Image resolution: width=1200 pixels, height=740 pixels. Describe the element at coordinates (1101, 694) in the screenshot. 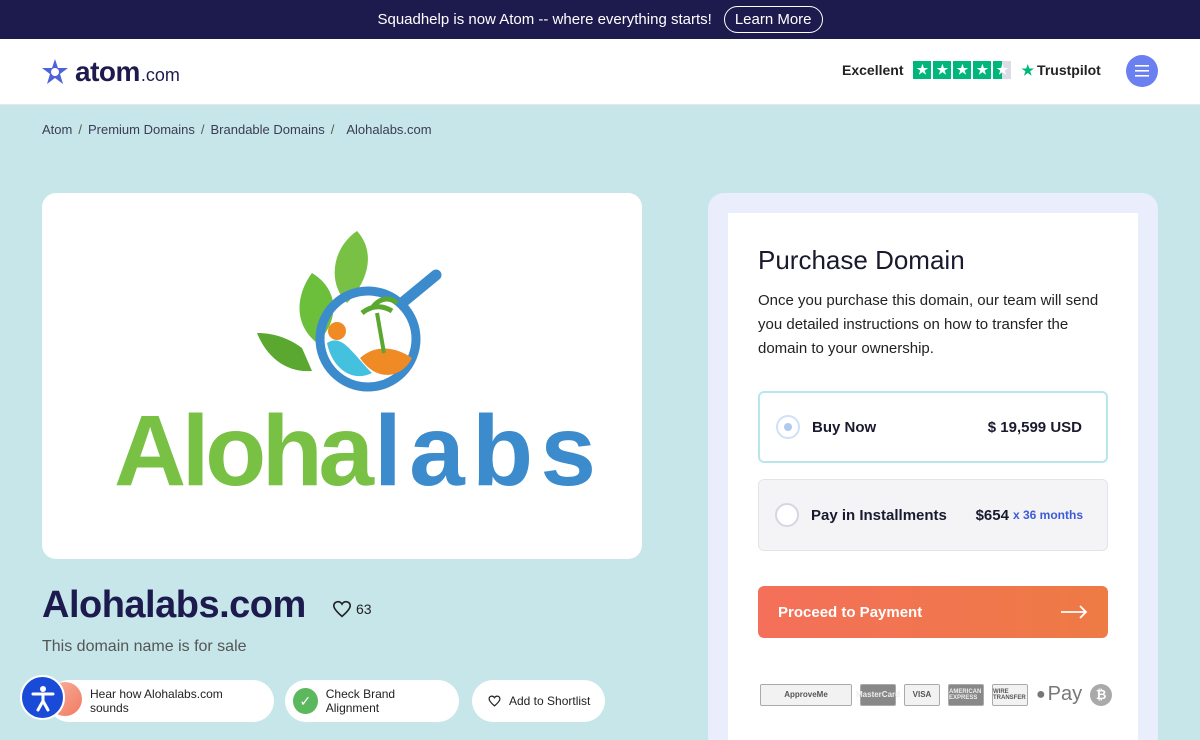

I see `bitcoin-icon: ₿` at that location.